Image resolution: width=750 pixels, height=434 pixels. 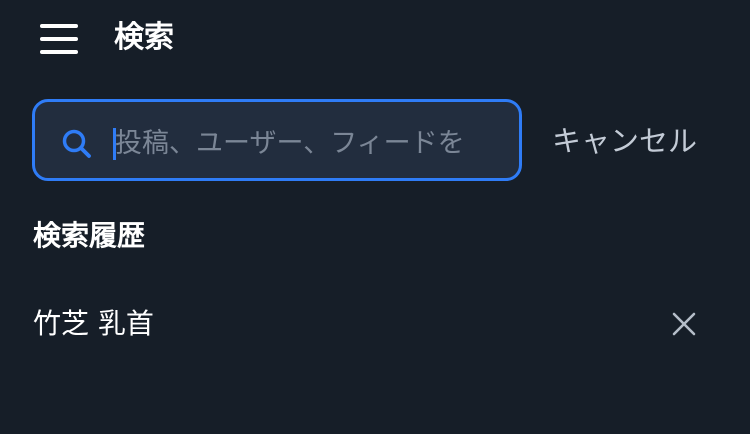 I want to click on close-icon, so click(x=684, y=324).